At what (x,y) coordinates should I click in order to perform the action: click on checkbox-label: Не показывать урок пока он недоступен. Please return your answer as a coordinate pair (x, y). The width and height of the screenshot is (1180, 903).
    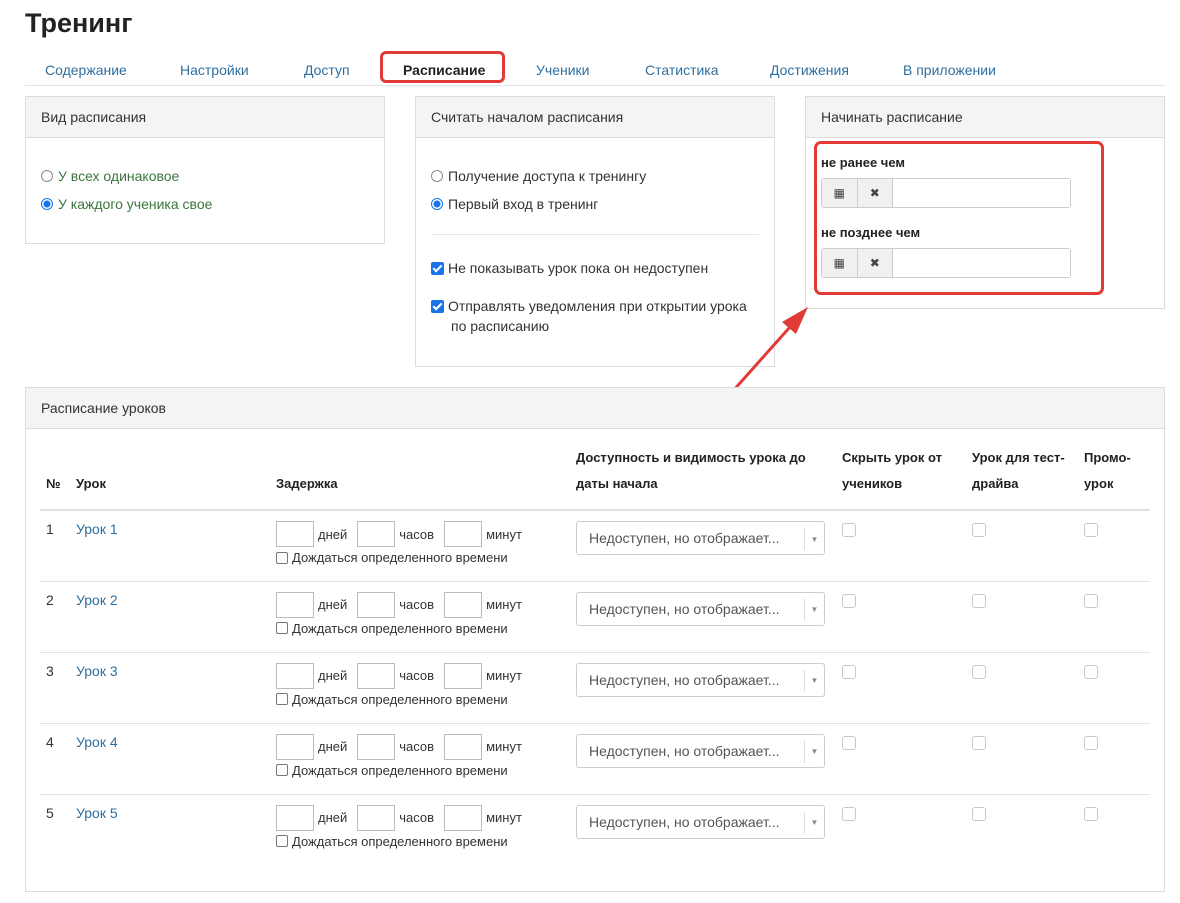
    Looking at the image, I should click on (578, 268).